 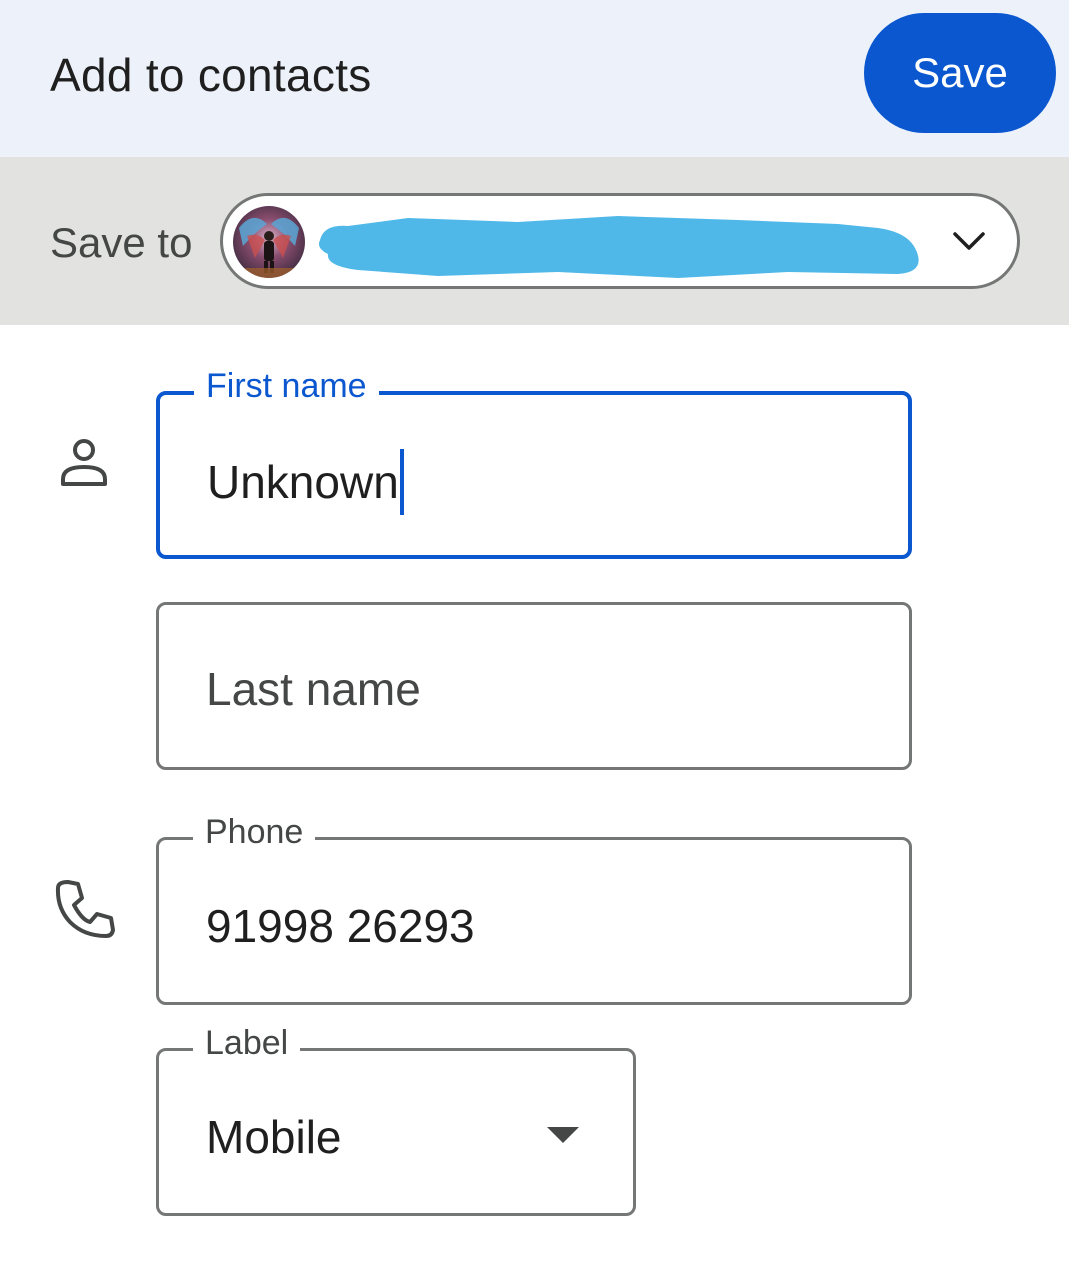 I want to click on save-to-bar: Save to, so click(x=534, y=241).